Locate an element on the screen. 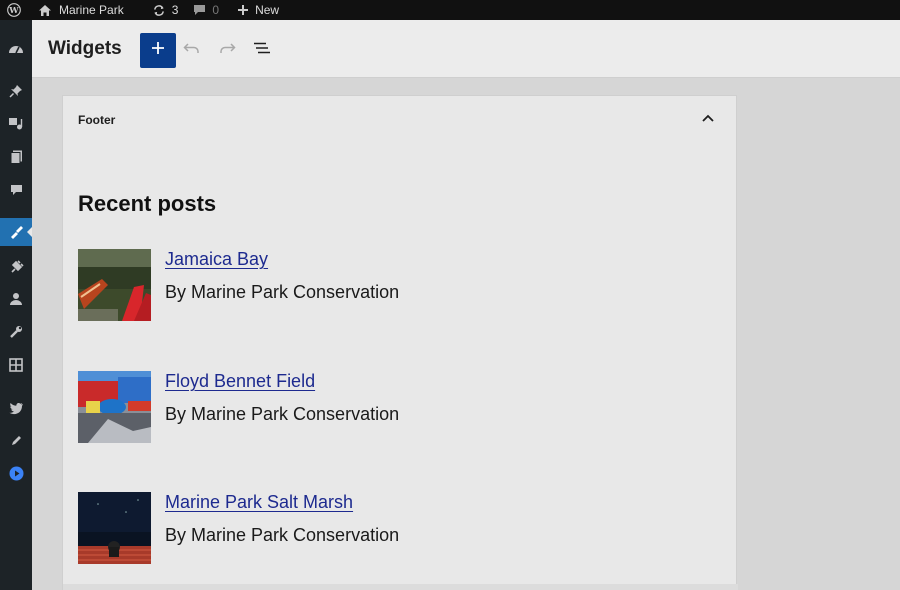 The width and height of the screenshot is (900, 590). comment-bubble-icon is located at coordinates (199, 10).